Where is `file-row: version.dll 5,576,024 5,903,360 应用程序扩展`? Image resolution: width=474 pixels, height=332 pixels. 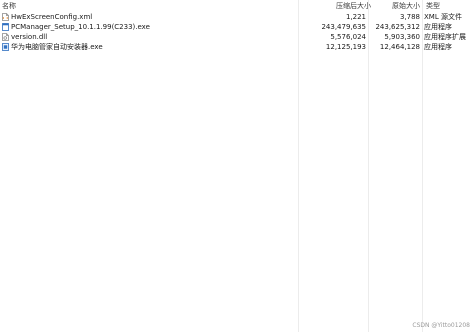
file-row: version.dll 5,576,024 5,903,360 应用程序扩展 is located at coordinates (237, 37).